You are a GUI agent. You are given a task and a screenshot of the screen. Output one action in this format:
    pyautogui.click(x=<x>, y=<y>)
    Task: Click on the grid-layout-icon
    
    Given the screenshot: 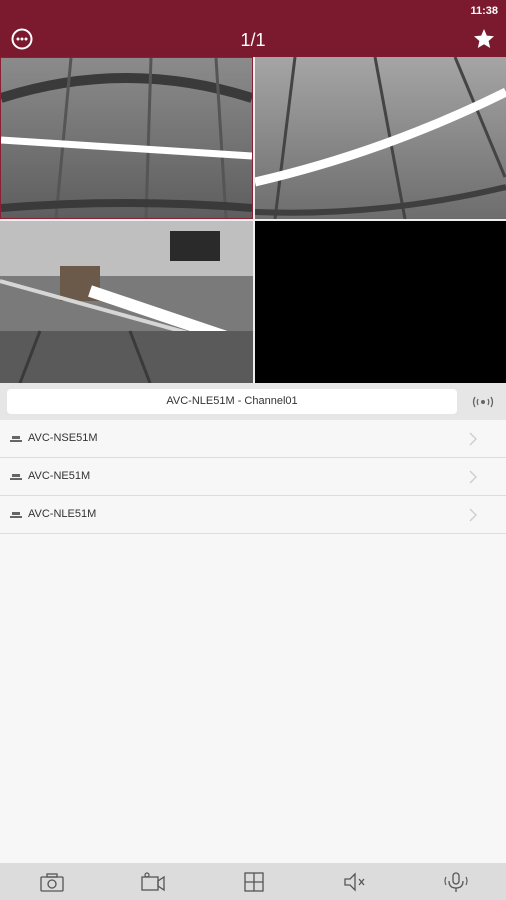 What is the action you would take?
    pyautogui.click(x=254, y=882)
    